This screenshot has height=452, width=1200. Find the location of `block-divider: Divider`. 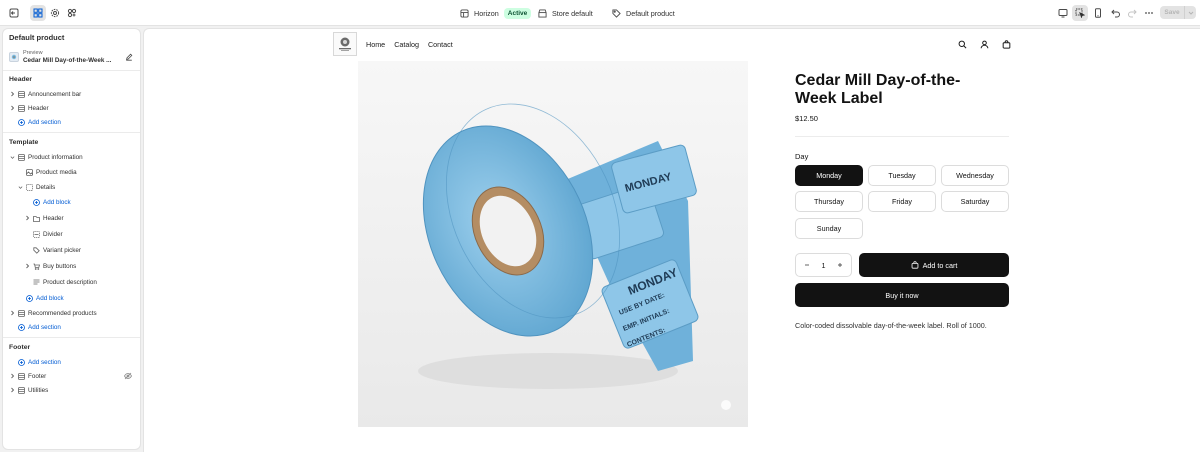

block-divider: Divider is located at coordinates (48, 234).